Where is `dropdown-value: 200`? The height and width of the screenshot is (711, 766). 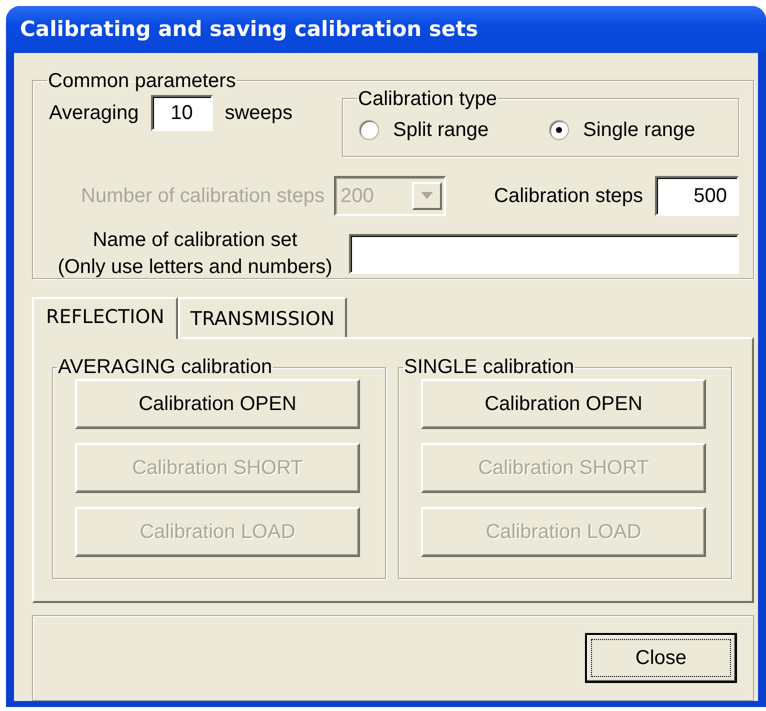
dropdown-value: 200 is located at coordinates (357, 196).